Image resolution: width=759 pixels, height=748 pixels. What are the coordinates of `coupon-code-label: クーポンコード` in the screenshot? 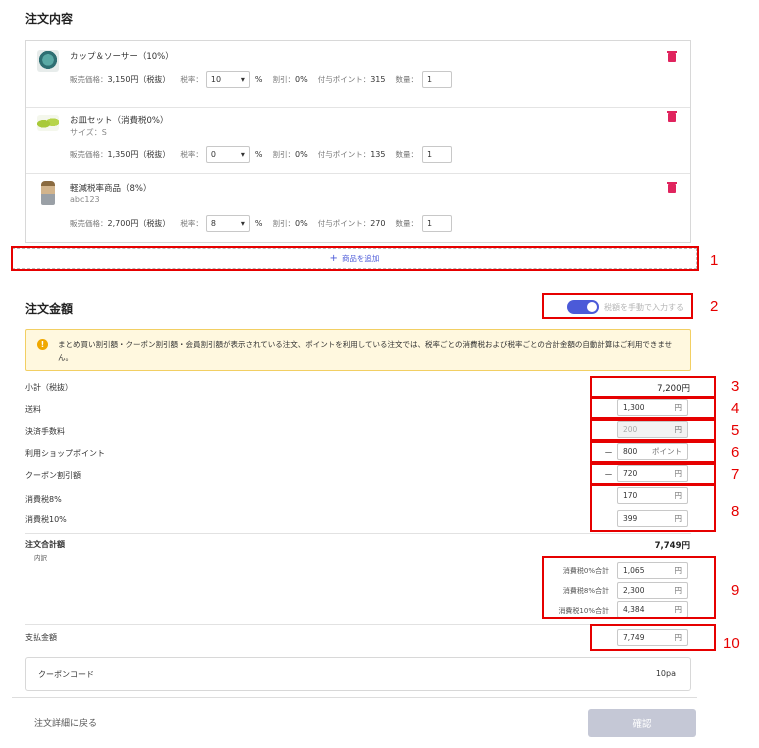 It's located at (66, 674).